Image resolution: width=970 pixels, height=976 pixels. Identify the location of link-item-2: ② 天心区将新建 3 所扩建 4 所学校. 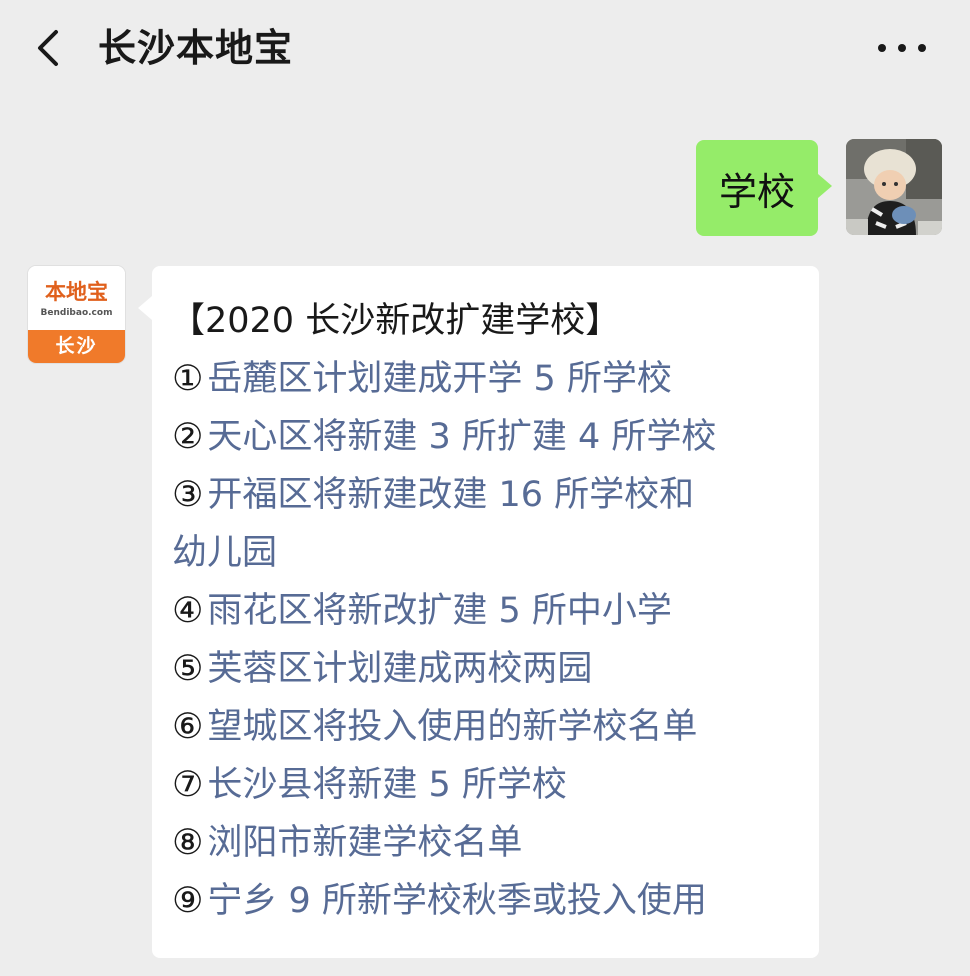
(492, 437).